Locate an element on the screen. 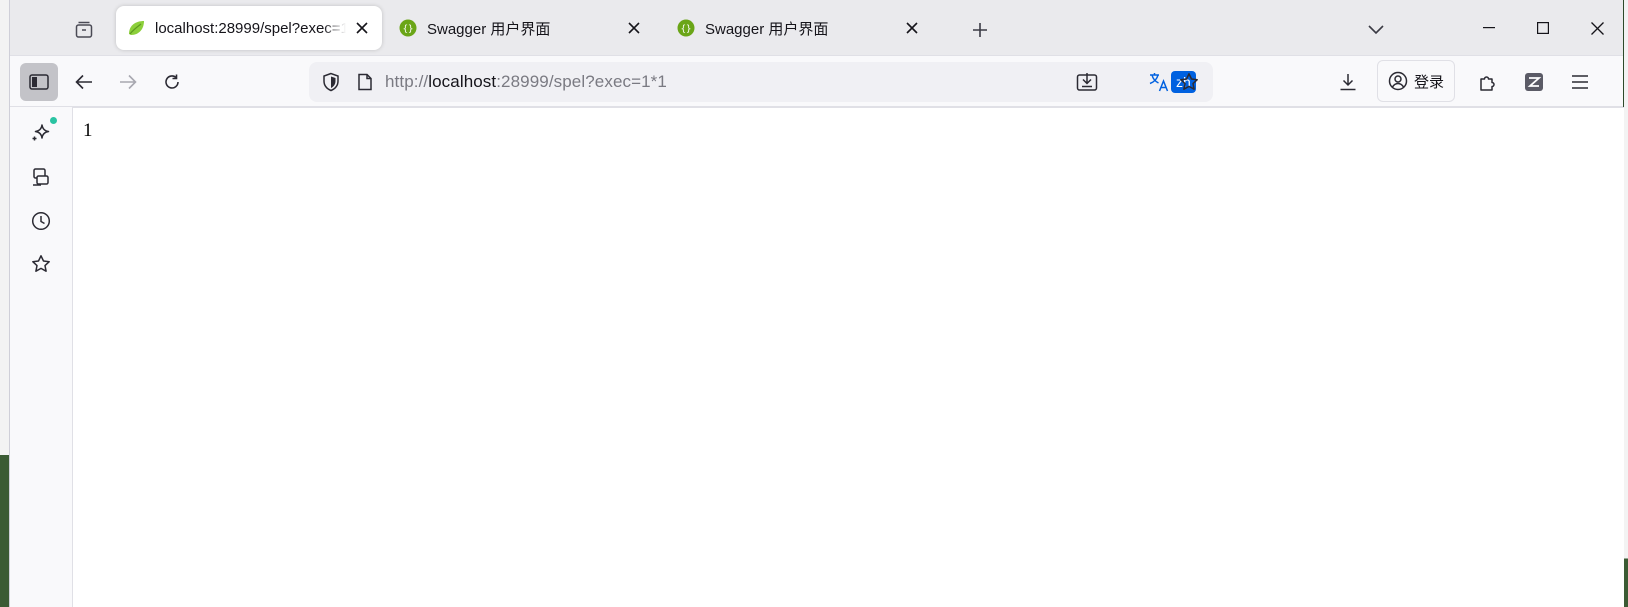  plus-icon is located at coordinates (980, 30).